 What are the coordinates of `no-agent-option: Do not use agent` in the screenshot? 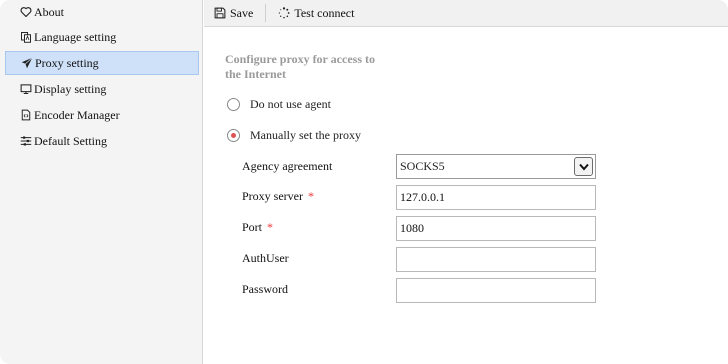 It's located at (279, 104).